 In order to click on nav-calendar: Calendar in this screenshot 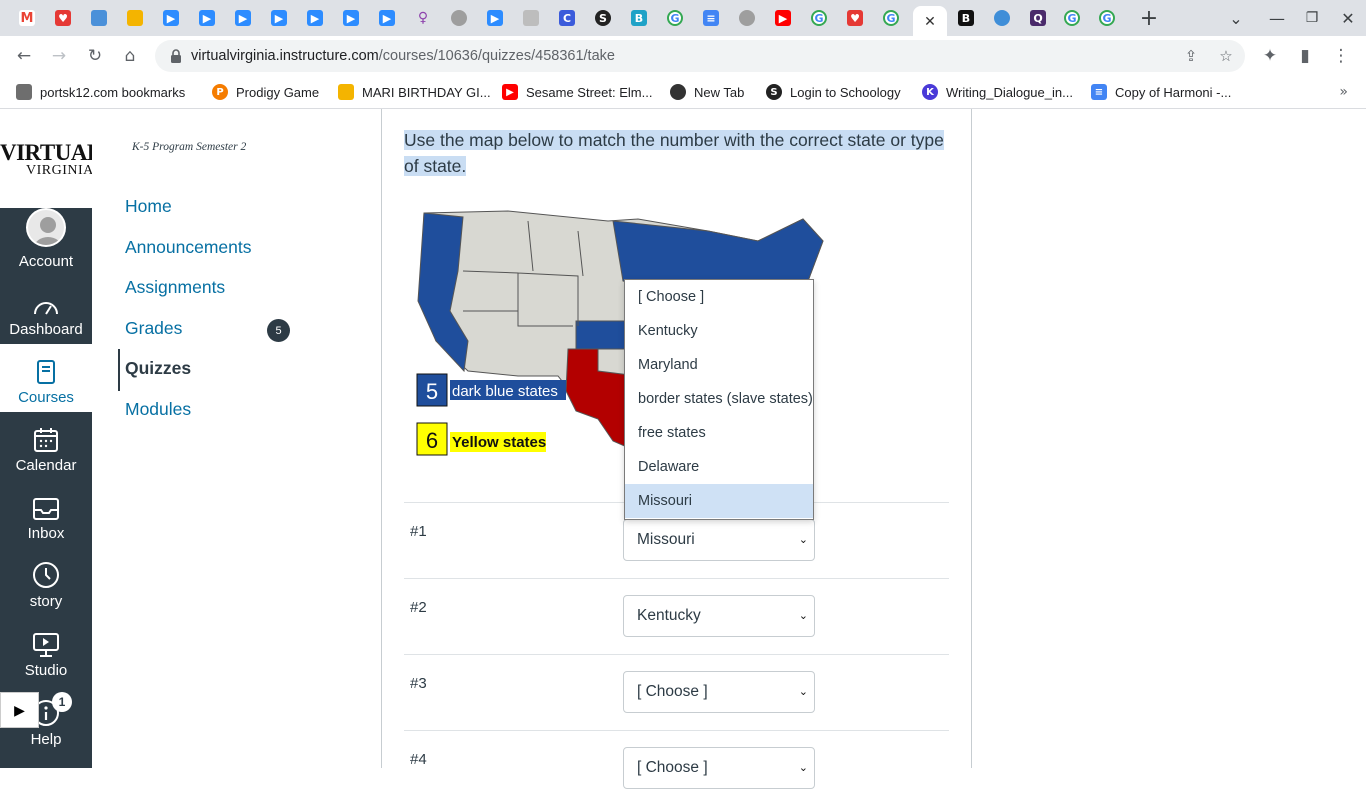, I will do `click(46, 446)`.